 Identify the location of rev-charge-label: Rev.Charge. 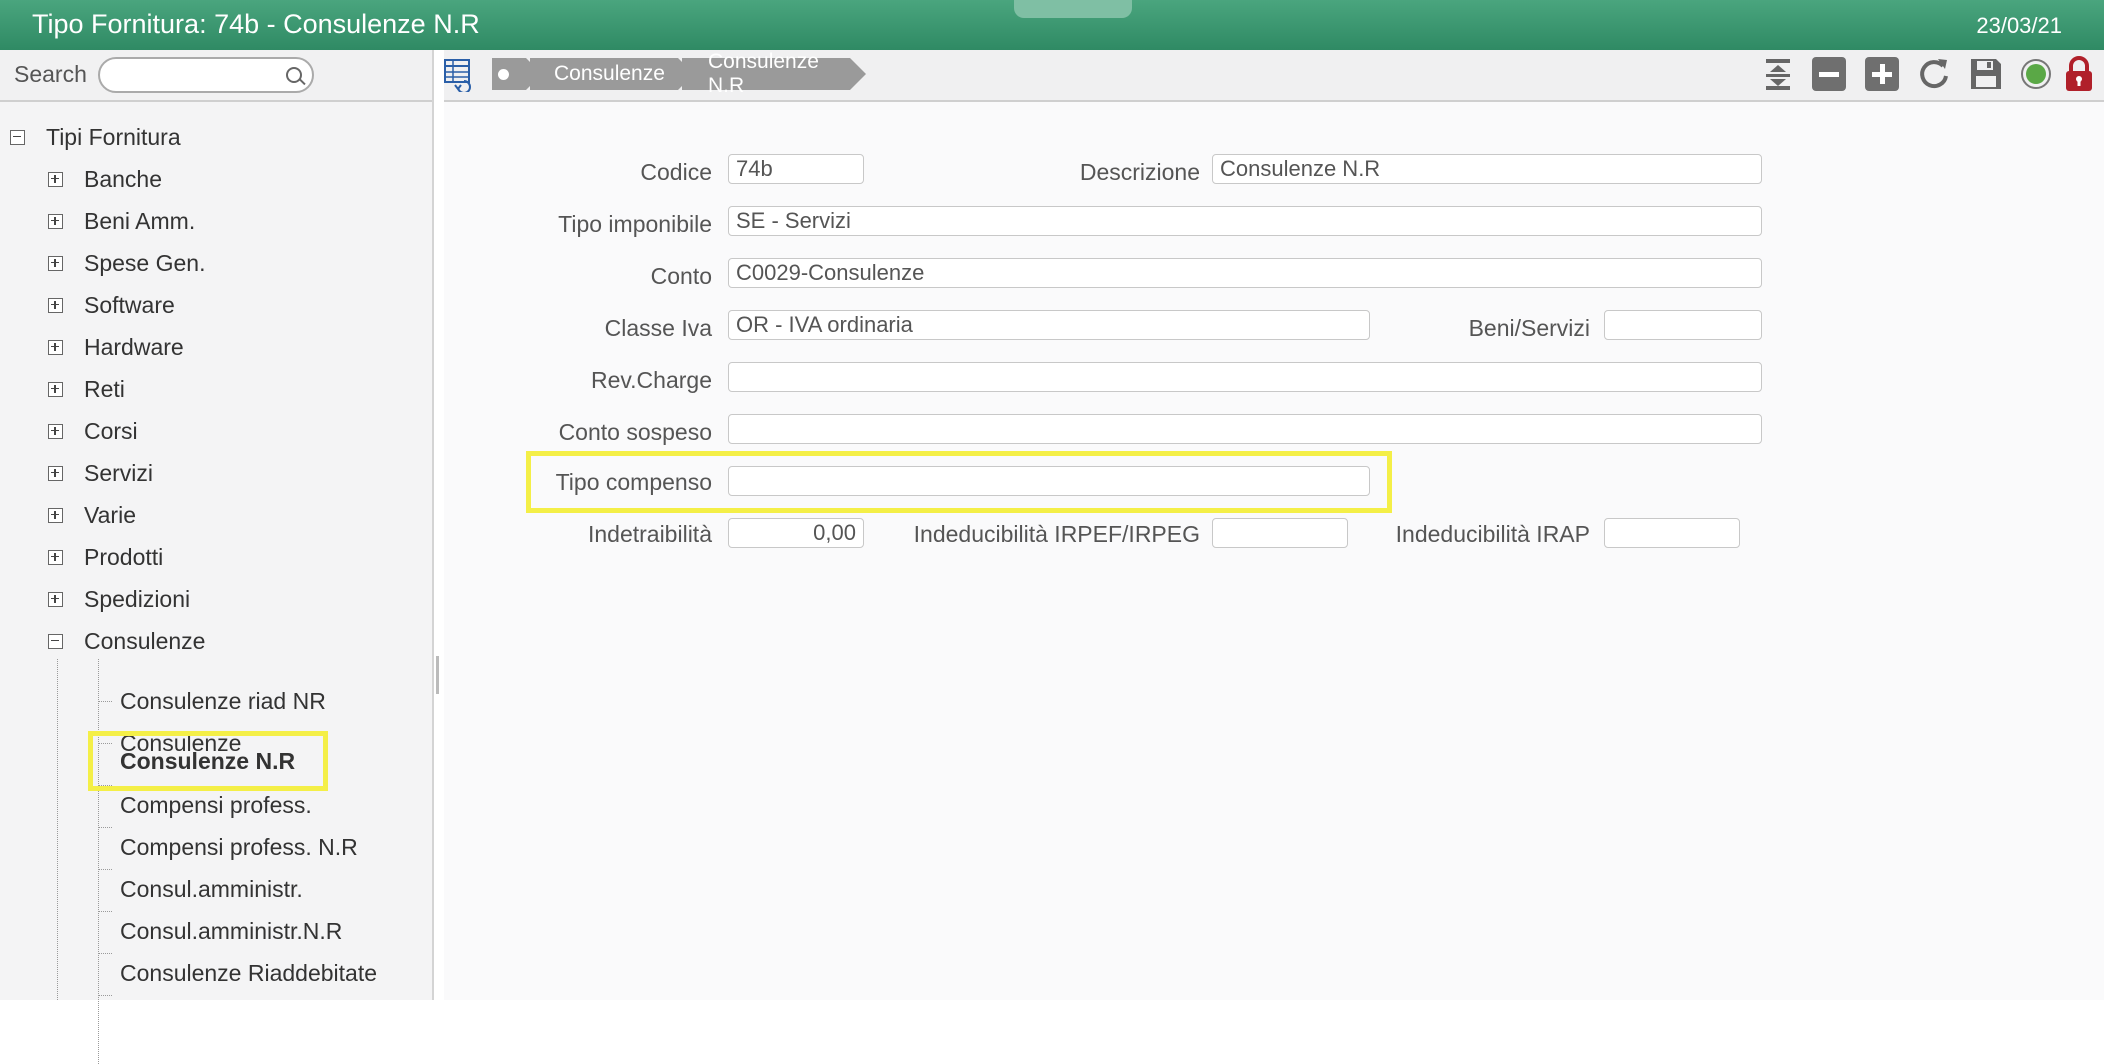
(651, 380).